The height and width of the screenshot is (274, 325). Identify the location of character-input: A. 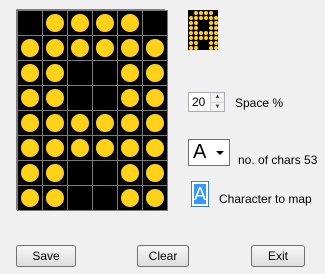
(200, 194).